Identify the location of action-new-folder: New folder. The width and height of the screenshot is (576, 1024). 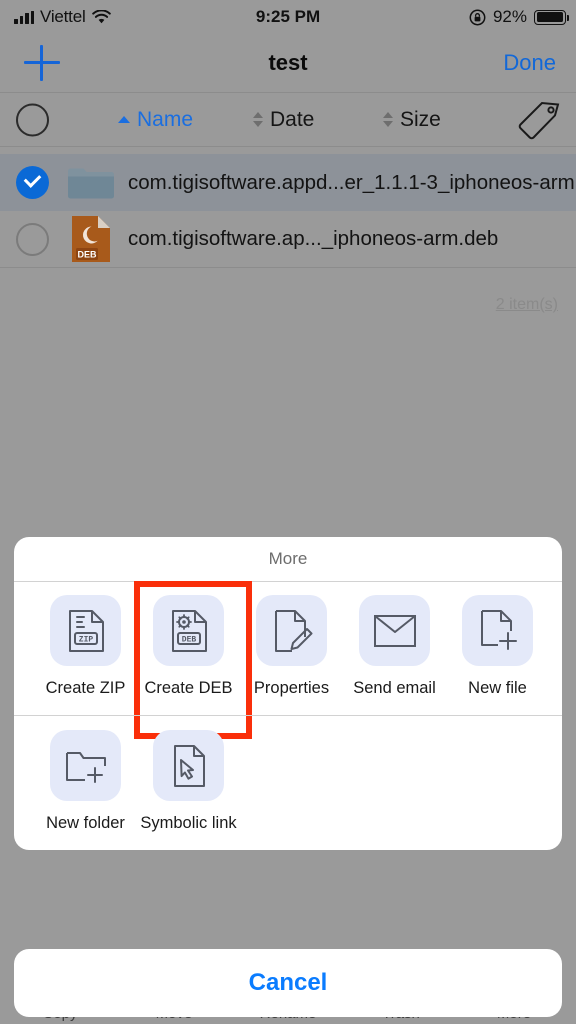
(85, 782).